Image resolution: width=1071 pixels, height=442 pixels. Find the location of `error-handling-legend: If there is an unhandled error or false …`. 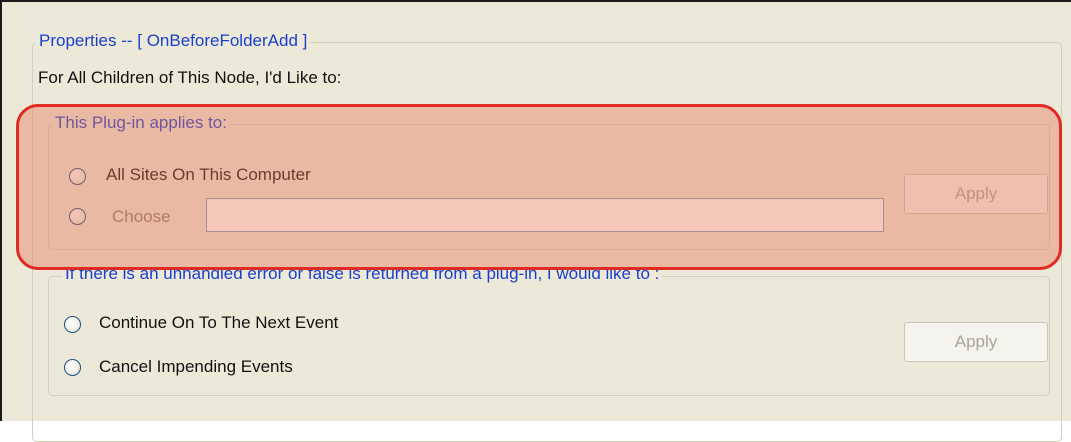

error-handling-legend: If there is an unhandled error or false … is located at coordinates (362, 274).